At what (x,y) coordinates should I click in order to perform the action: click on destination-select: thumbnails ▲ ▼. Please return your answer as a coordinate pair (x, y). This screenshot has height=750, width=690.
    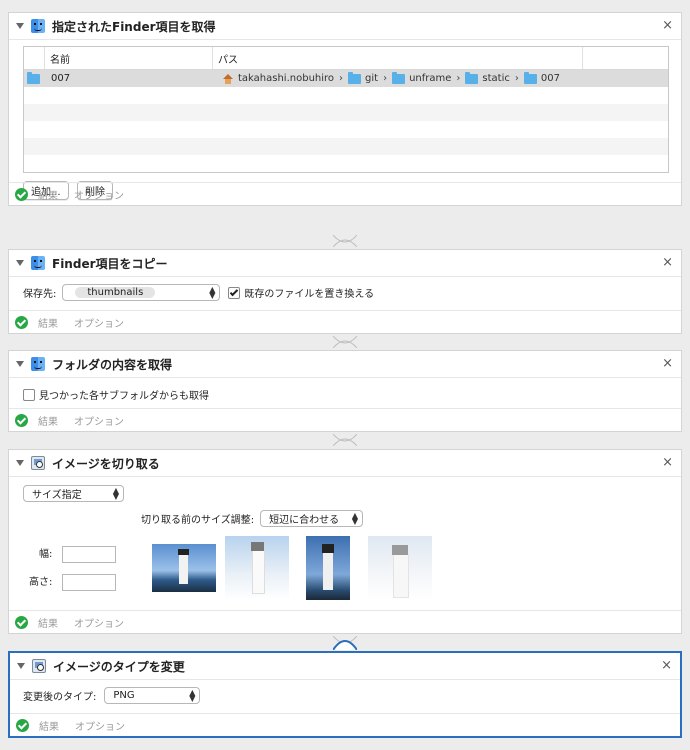
    Looking at the image, I should click on (141, 292).